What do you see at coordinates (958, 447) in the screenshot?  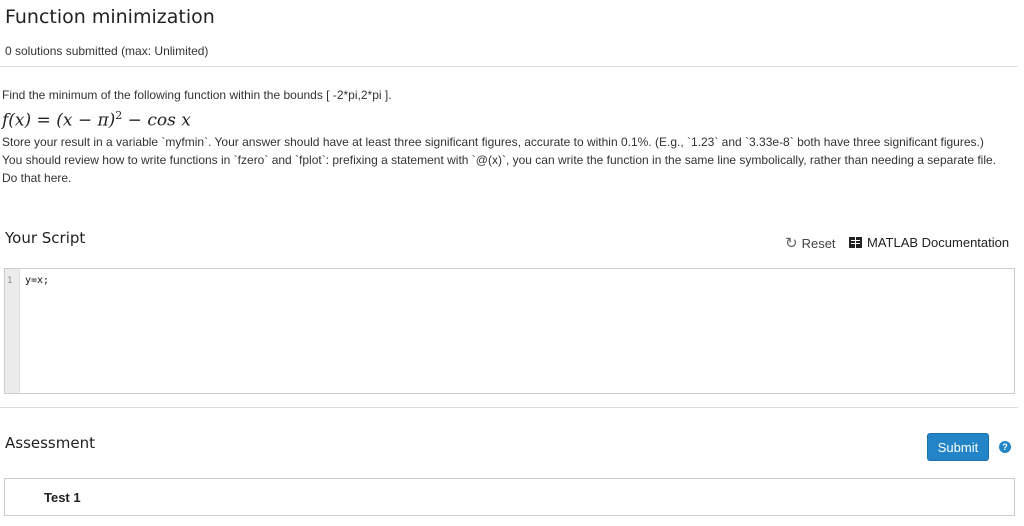 I see `submit-button: Submit` at bounding box center [958, 447].